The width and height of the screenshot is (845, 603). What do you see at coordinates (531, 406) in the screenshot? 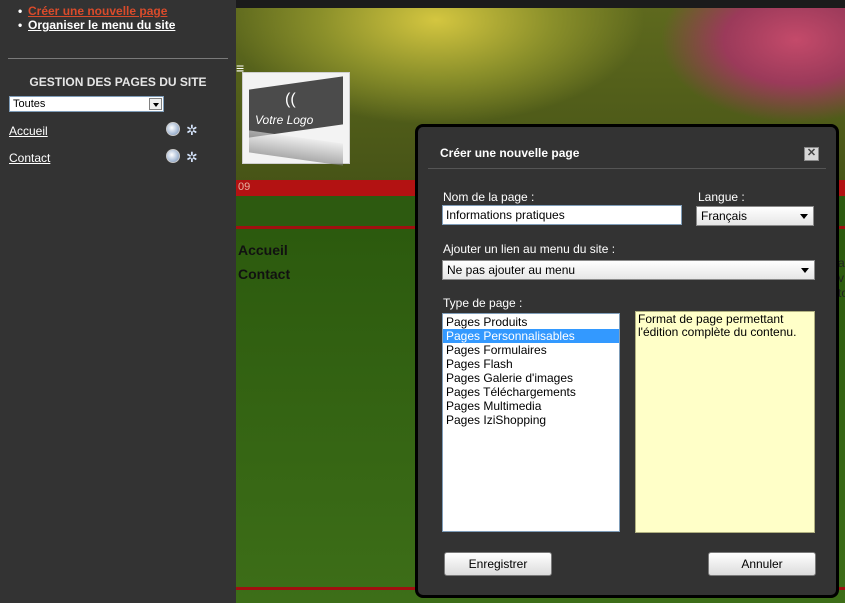
I see `list-item: Pages Multimedia` at bounding box center [531, 406].